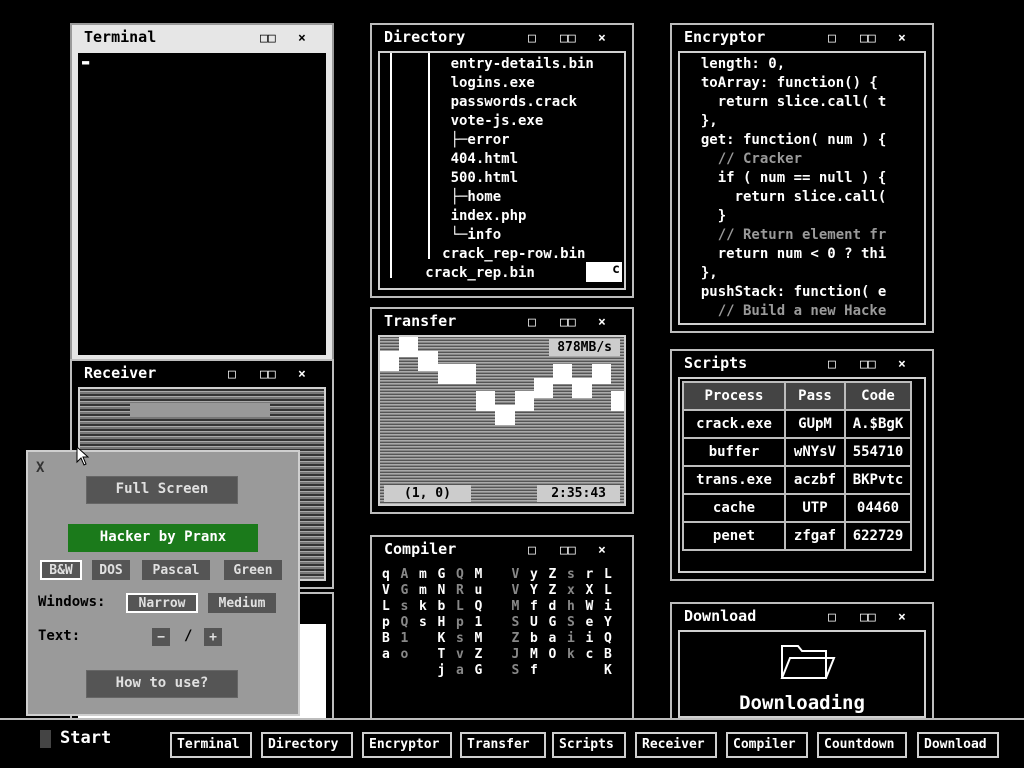  I want to click on table-cell: trans.exe, so click(734, 480).